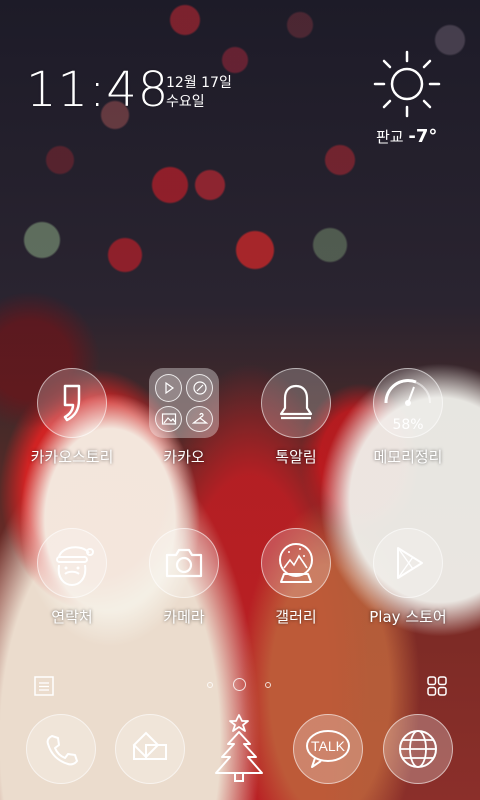 This screenshot has width=480, height=800. I want to click on bell-icon, so click(296, 403).